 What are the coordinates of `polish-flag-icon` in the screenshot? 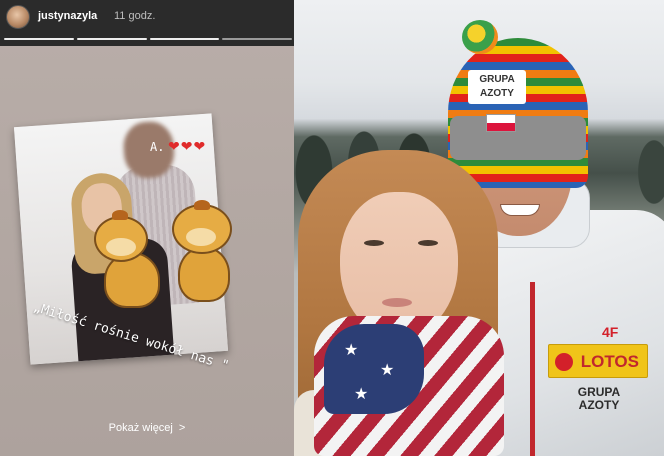 It's located at (501, 123).